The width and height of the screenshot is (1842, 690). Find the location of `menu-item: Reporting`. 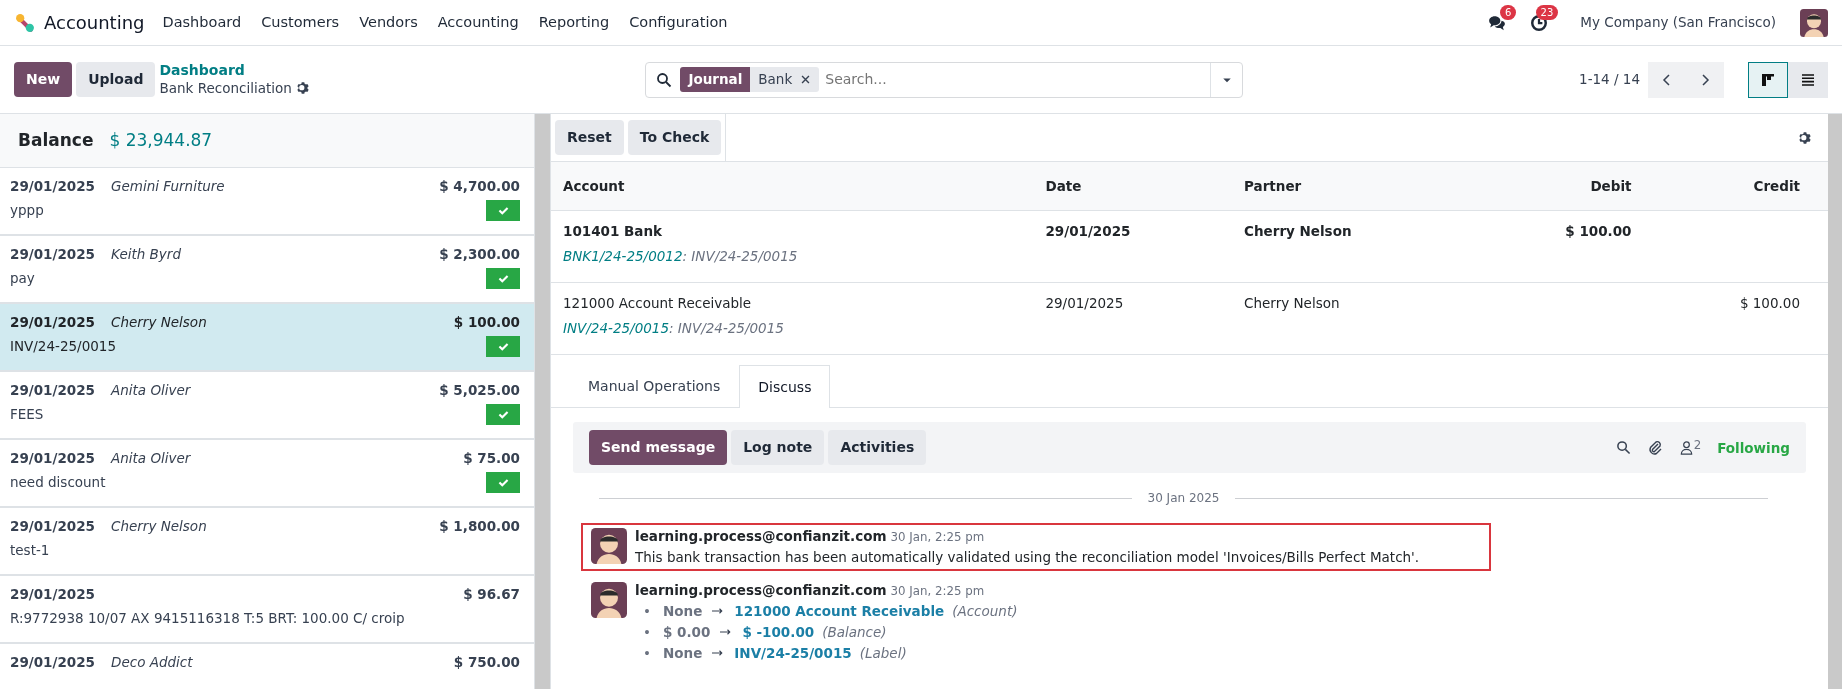

menu-item: Reporting is located at coordinates (574, 22).